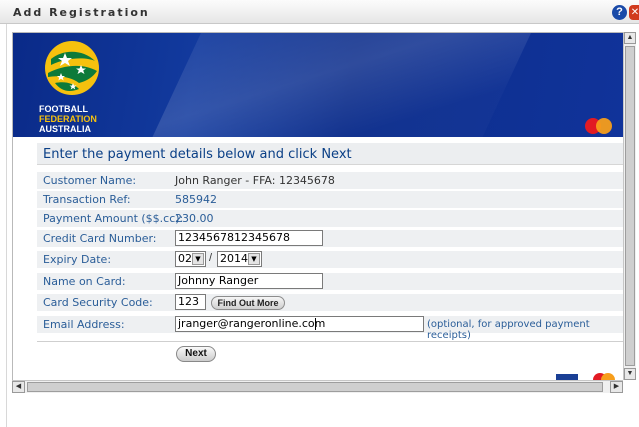  What do you see at coordinates (598, 126) in the screenshot?
I see `mastercard-logo-icon` at bounding box center [598, 126].